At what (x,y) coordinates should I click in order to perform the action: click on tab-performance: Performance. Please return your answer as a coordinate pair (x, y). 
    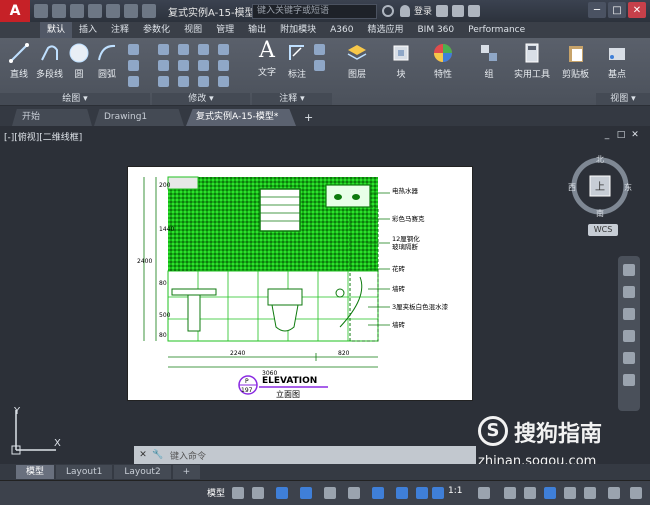
    Looking at the image, I should click on (496, 30).